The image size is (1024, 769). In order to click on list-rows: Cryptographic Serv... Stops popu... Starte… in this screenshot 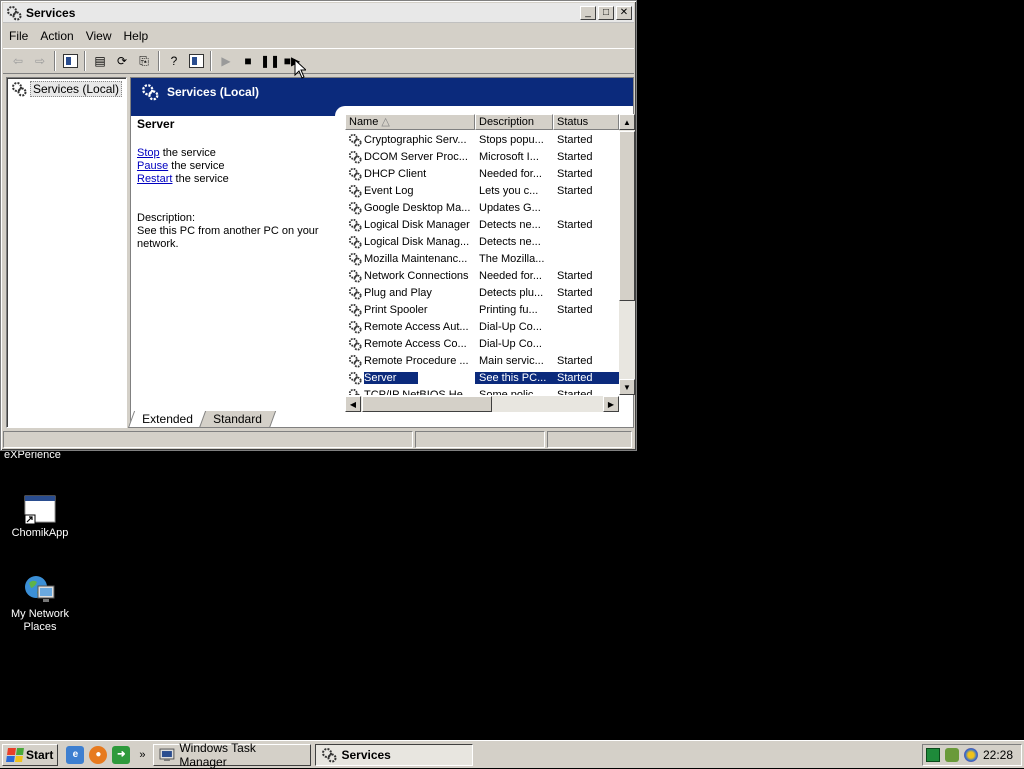, I will do `click(482, 263)`.